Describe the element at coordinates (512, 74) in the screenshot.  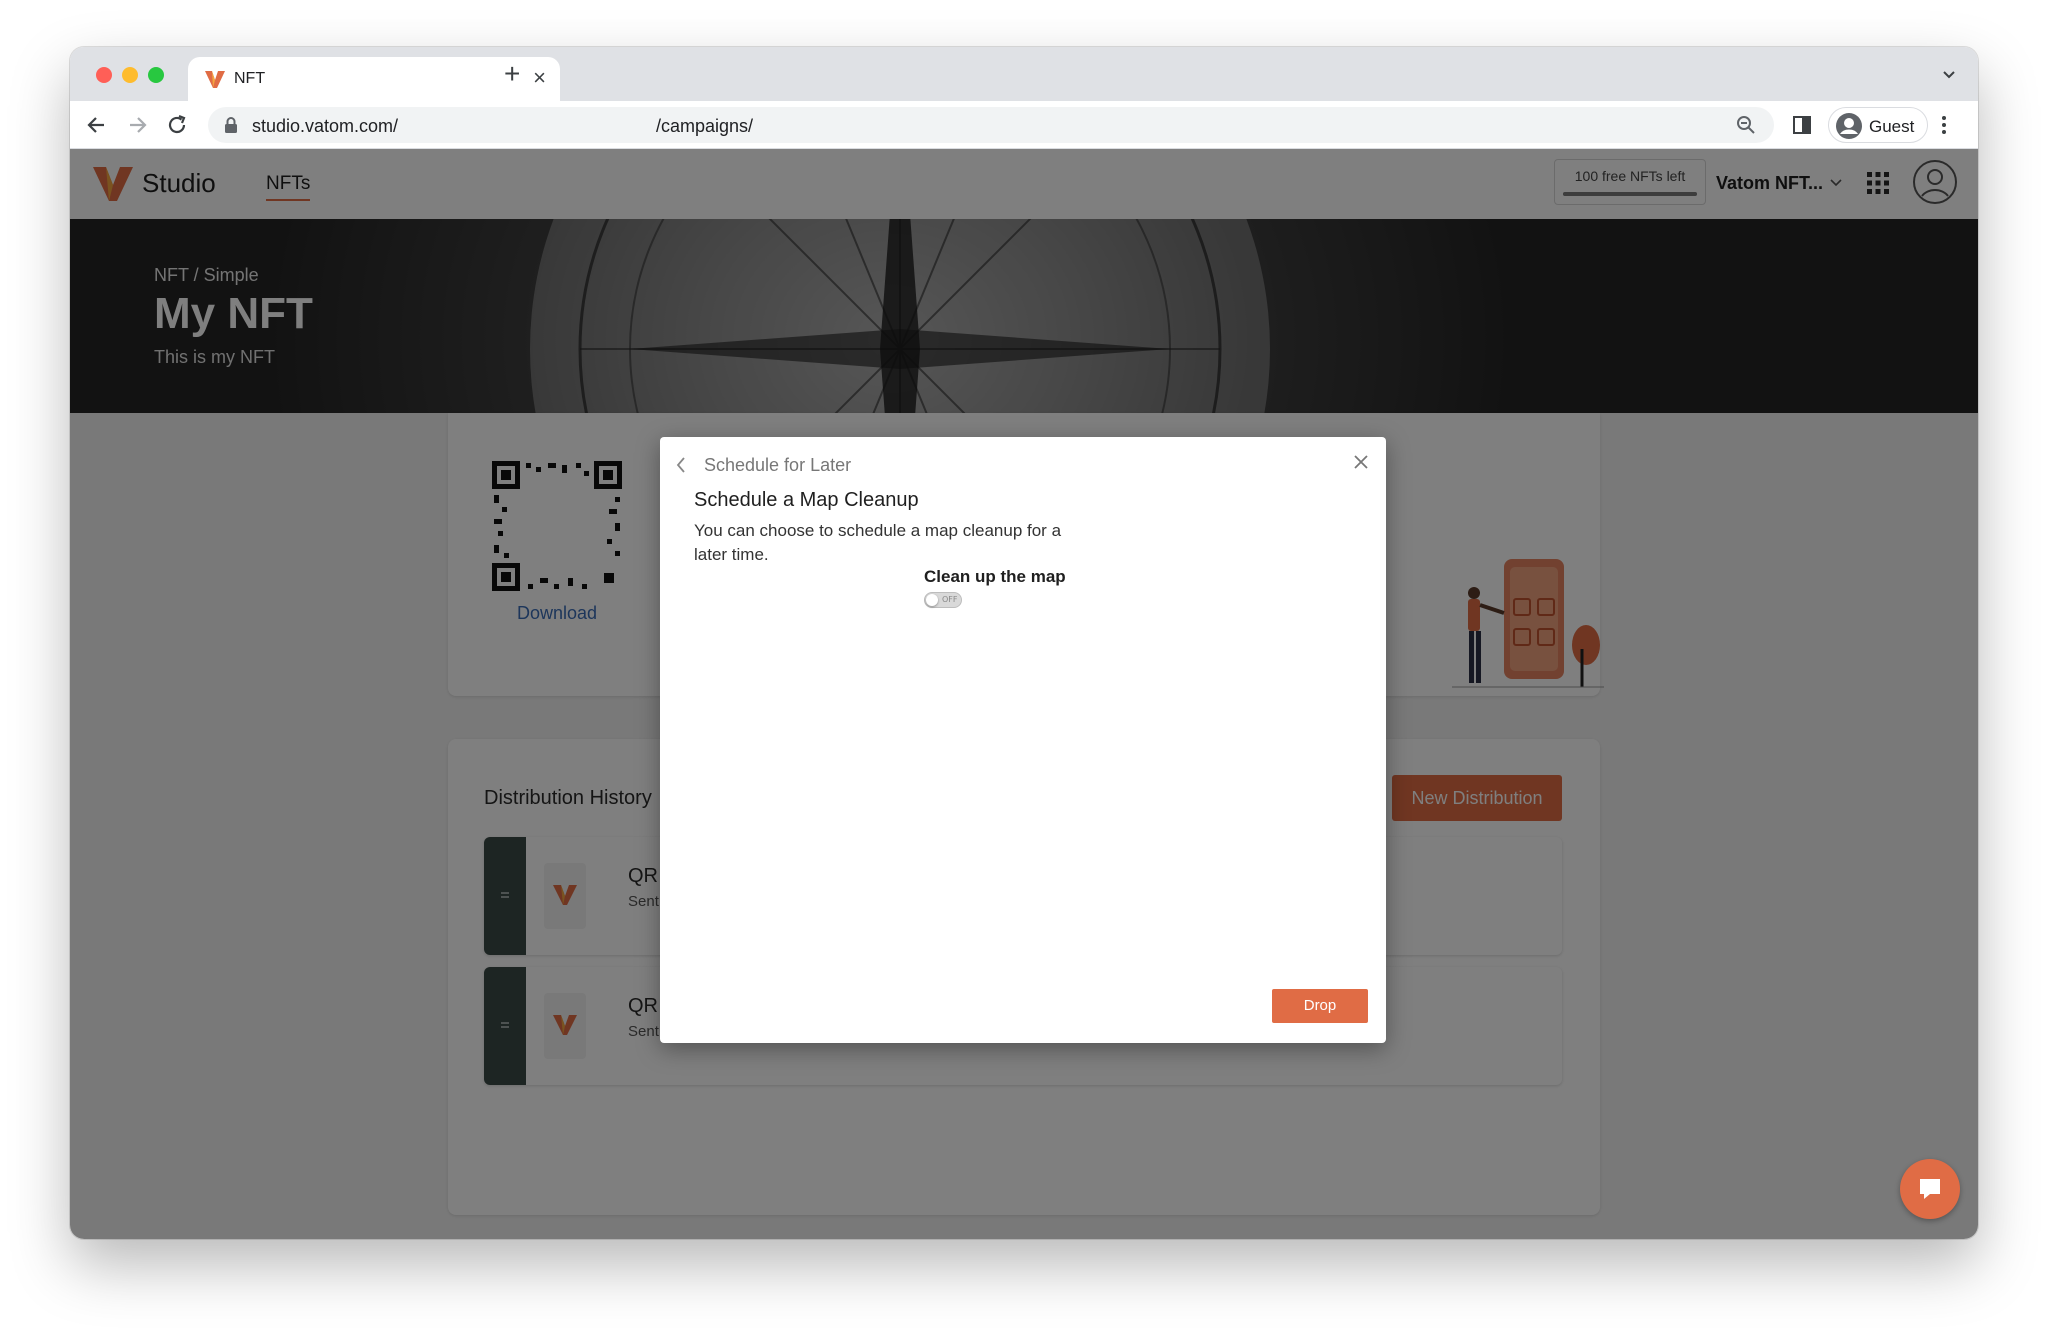
I see `new-tab-button: +` at that location.